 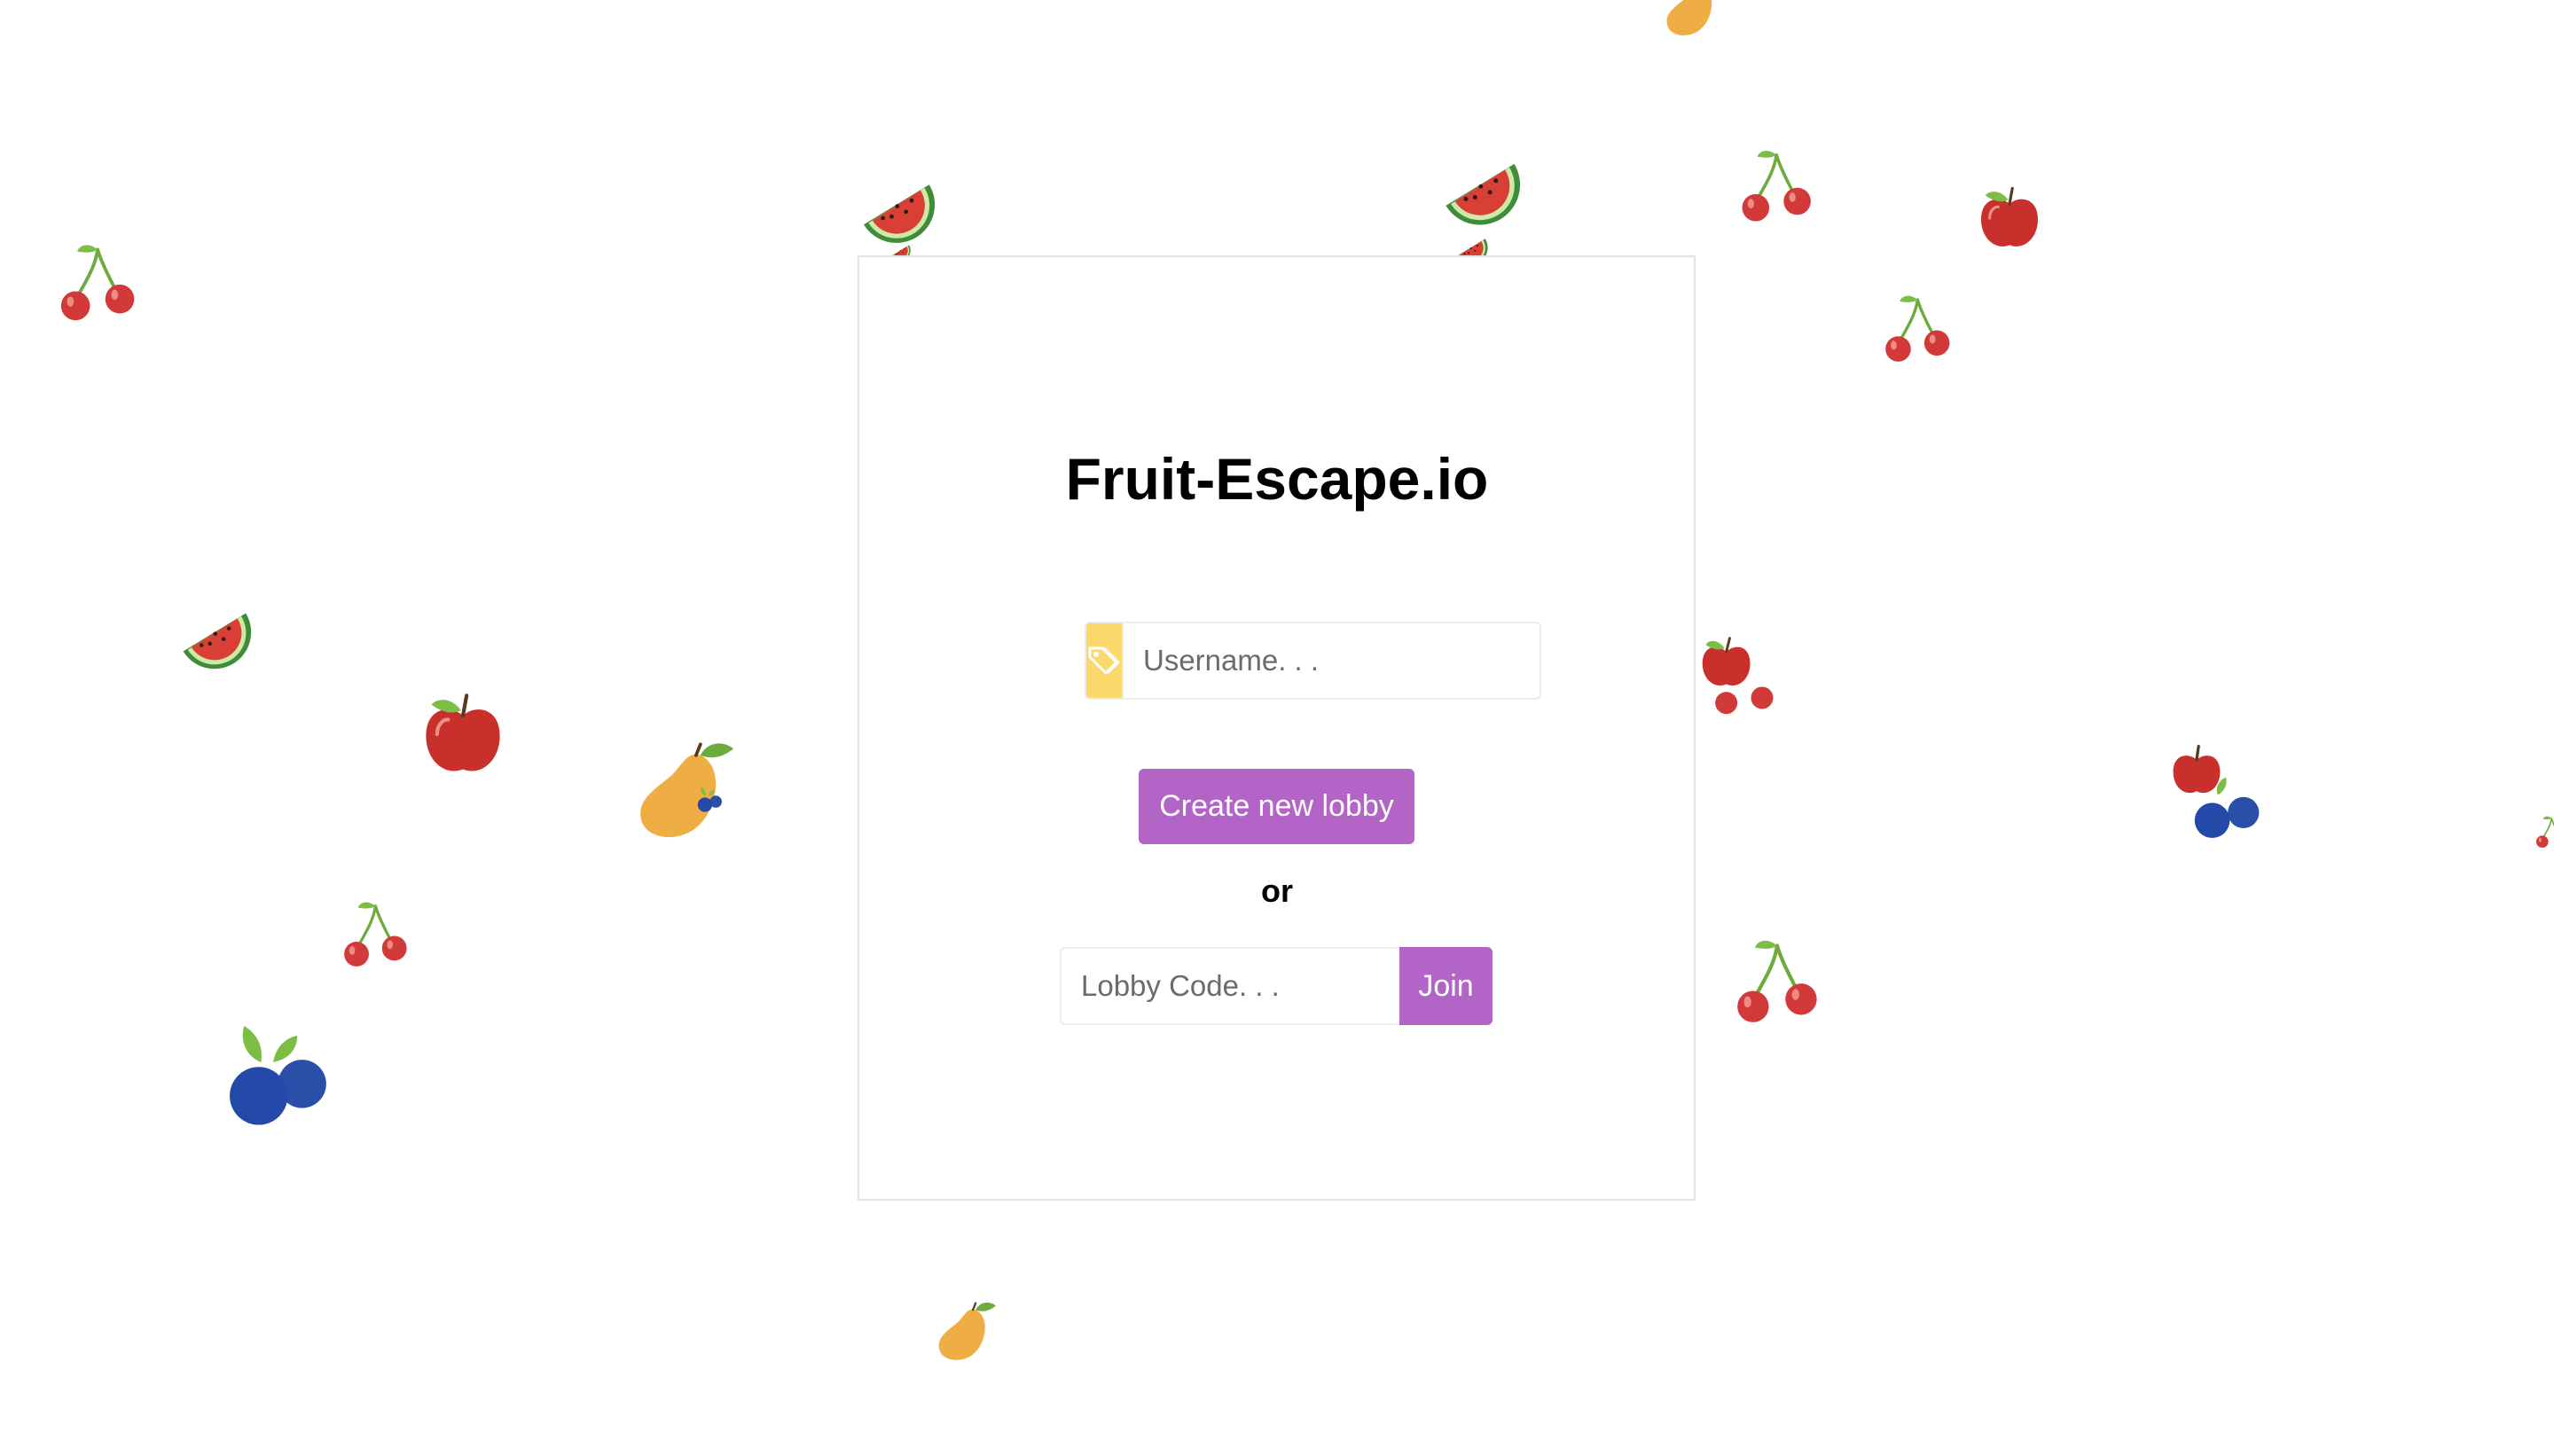 I want to click on or-separator: or, so click(x=1277, y=891).